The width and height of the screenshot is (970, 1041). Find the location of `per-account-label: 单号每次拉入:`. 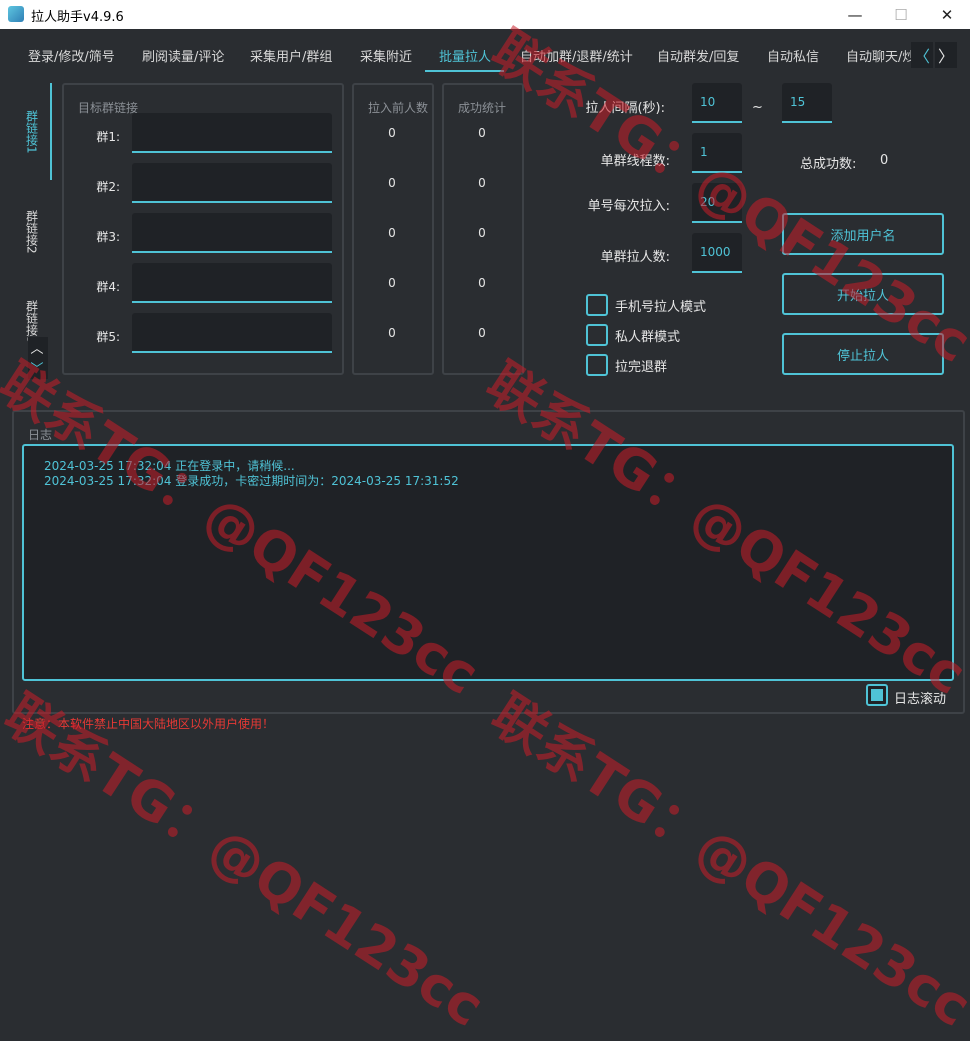

per-account-label: 单号每次拉入: is located at coordinates (628, 206).